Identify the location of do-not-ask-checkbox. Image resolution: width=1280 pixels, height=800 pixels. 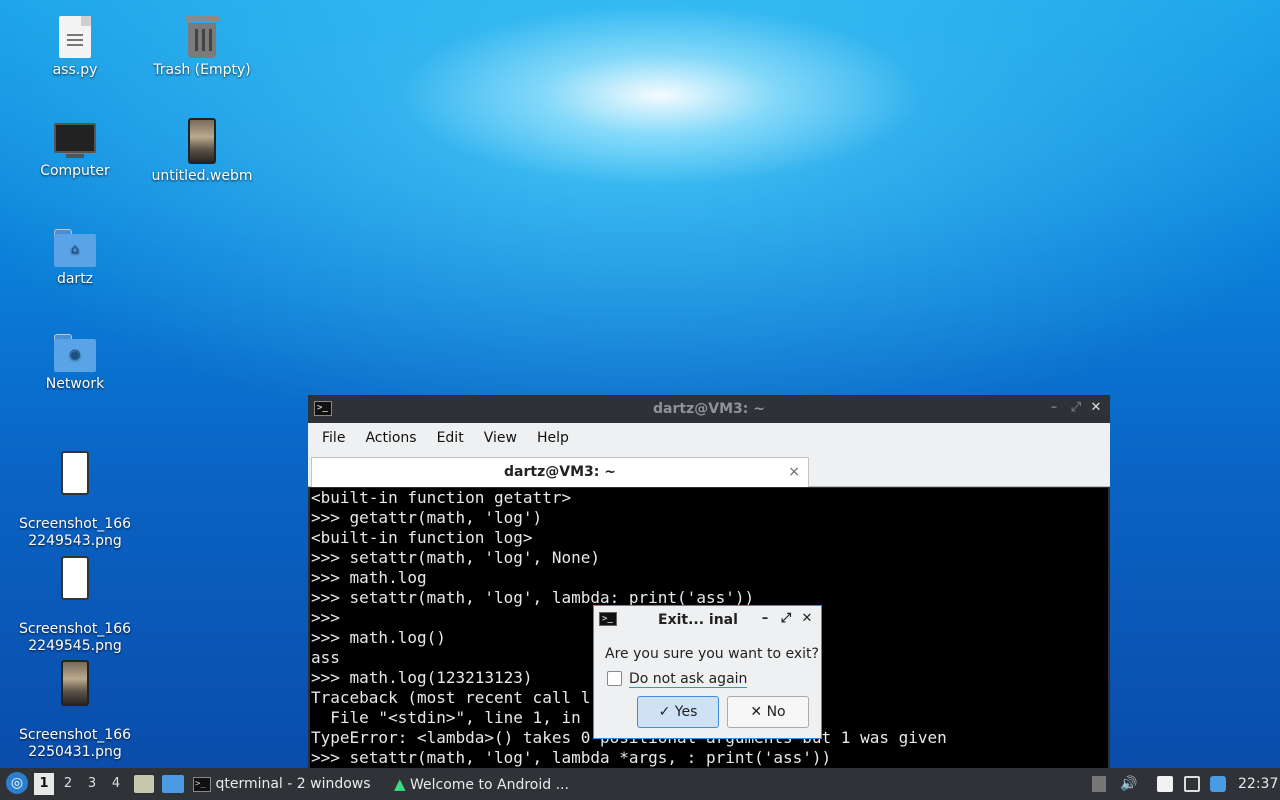
(614, 678).